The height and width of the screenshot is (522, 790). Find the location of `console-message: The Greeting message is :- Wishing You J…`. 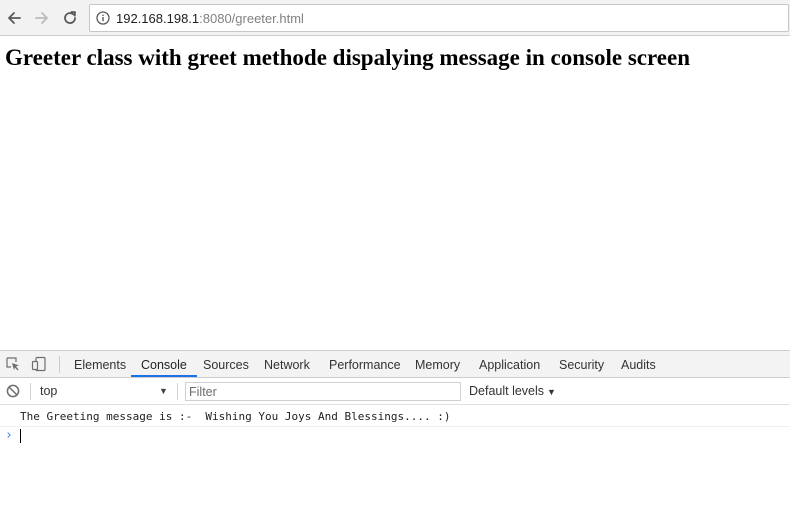

console-message: The Greeting message is :- Wishing You J… is located at coordinates (395, 416).